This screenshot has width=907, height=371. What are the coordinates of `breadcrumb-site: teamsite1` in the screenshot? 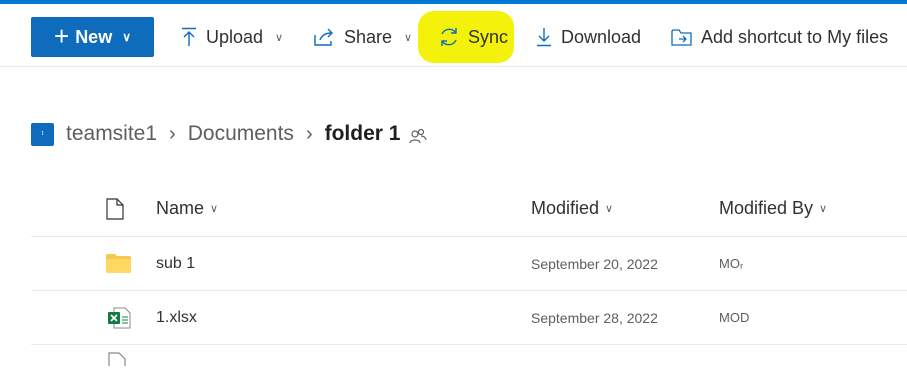 It's located at (111, 134).